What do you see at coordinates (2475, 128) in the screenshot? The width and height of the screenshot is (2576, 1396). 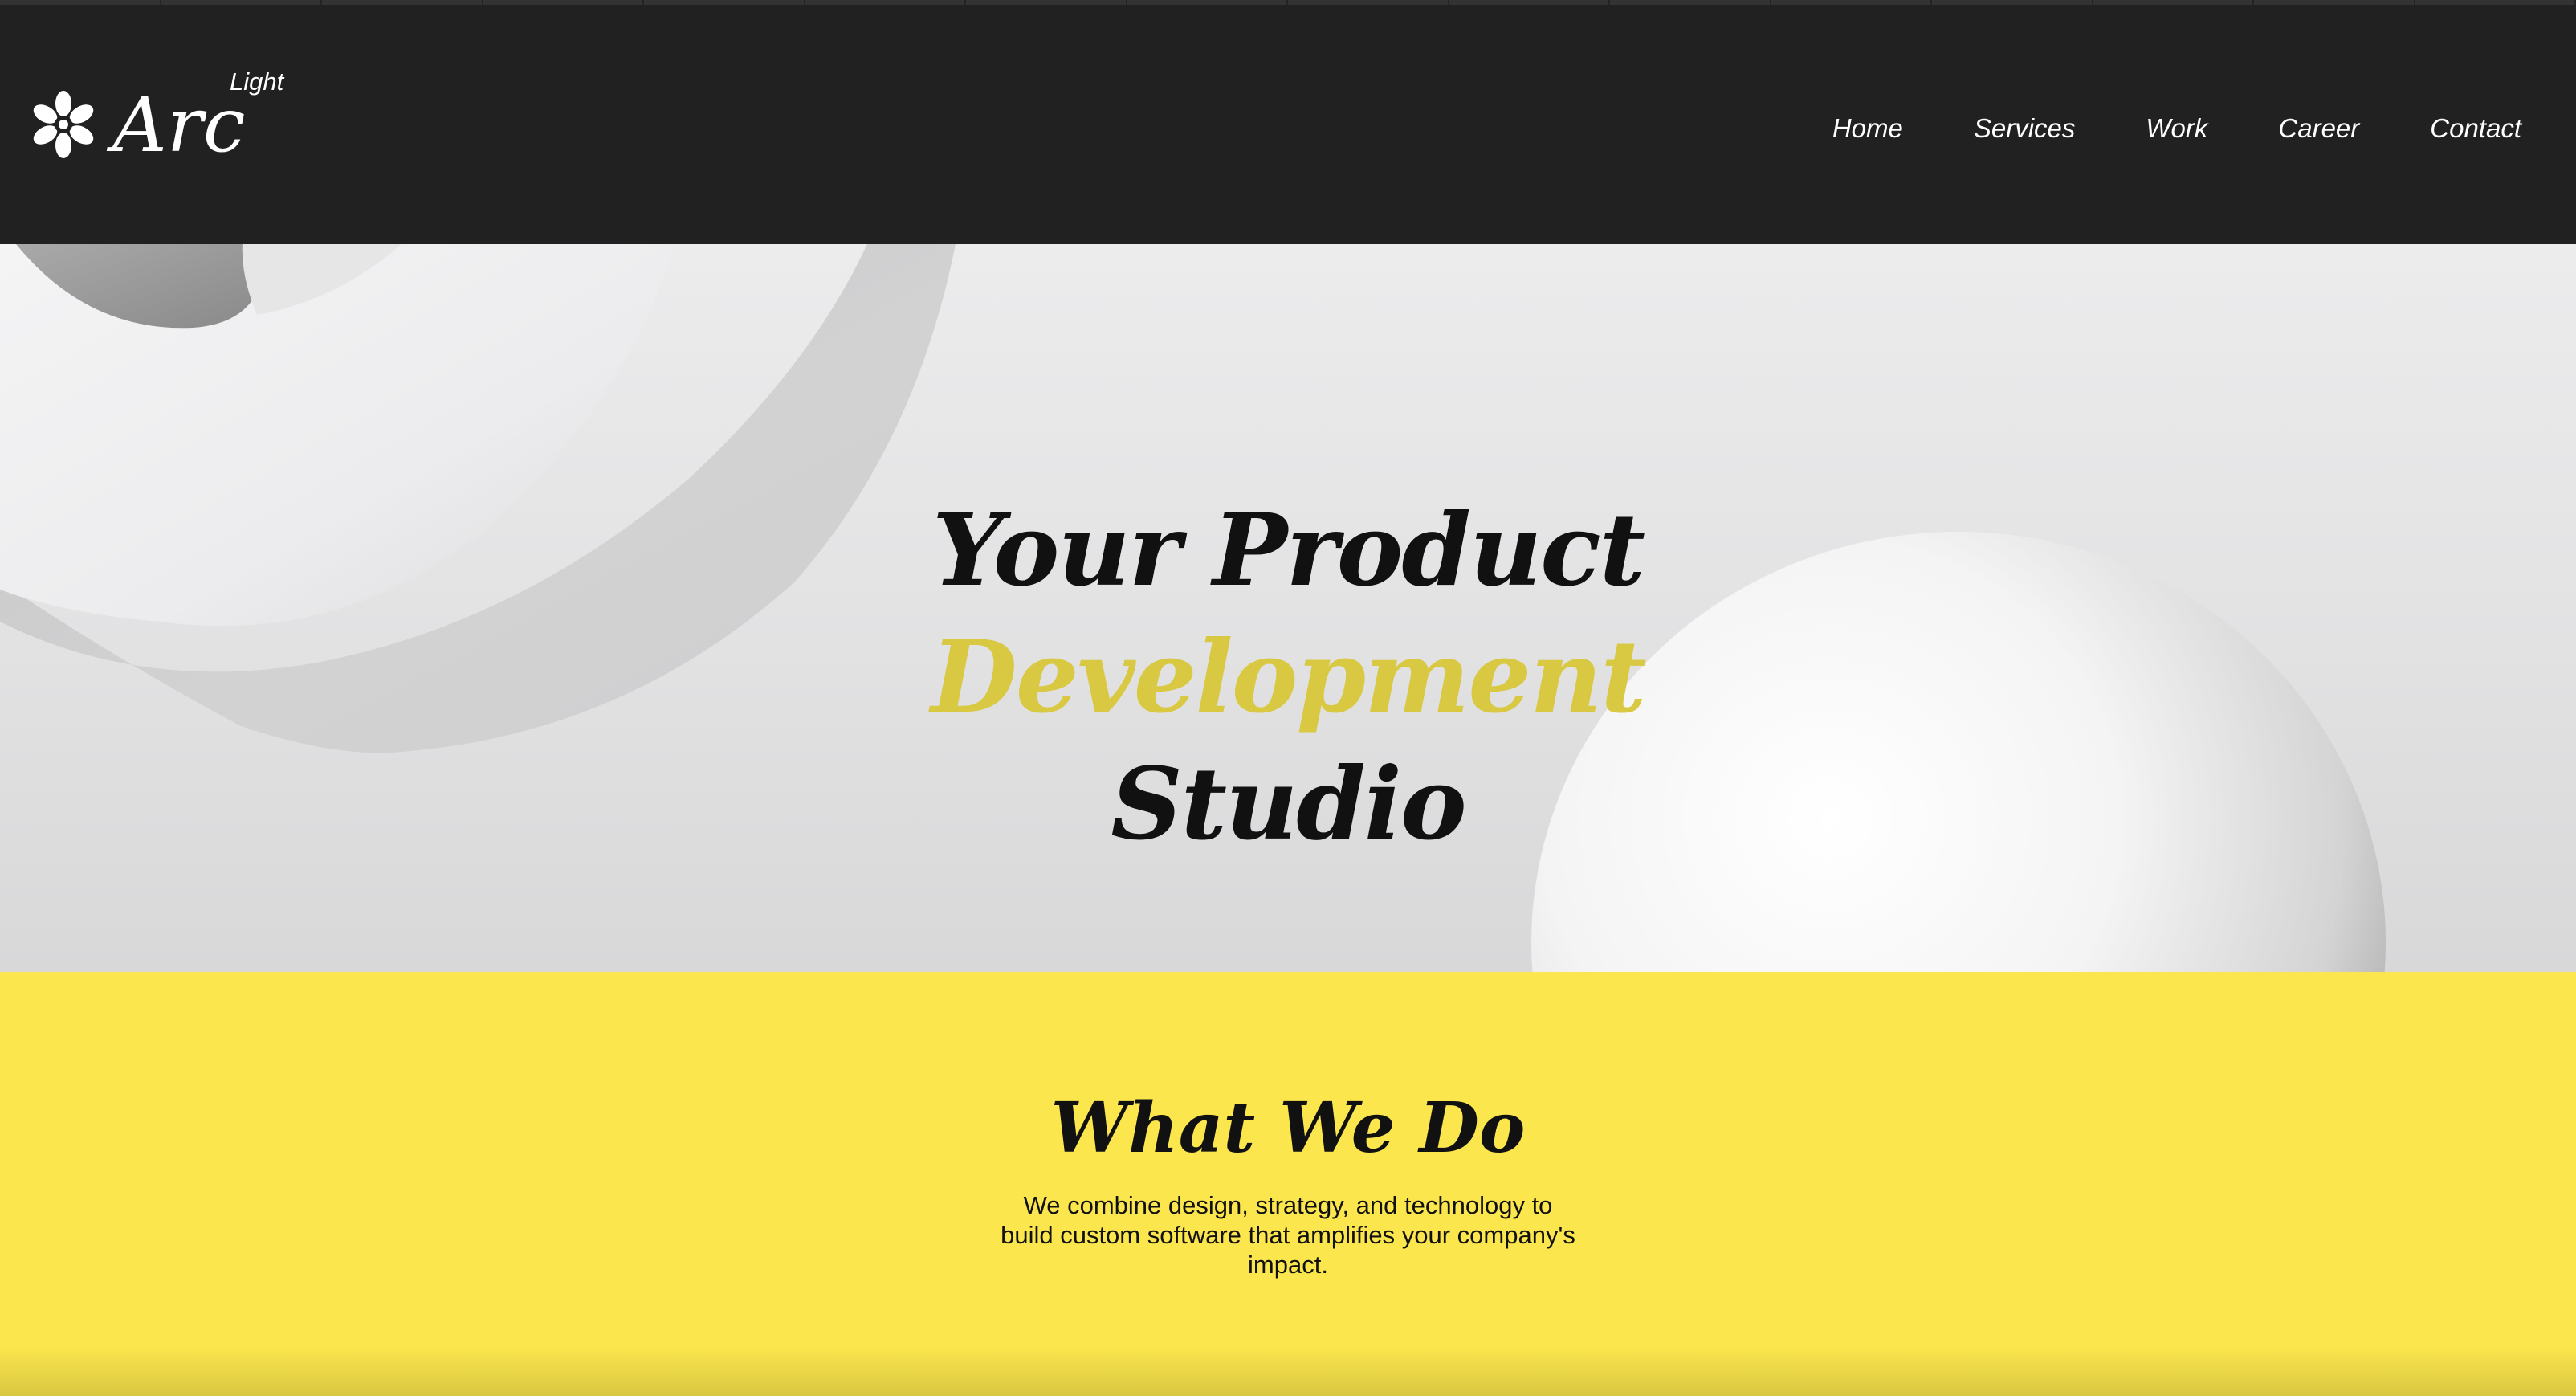 I see `nav-link-contact: Contact` at bounding box center [2475, 128].